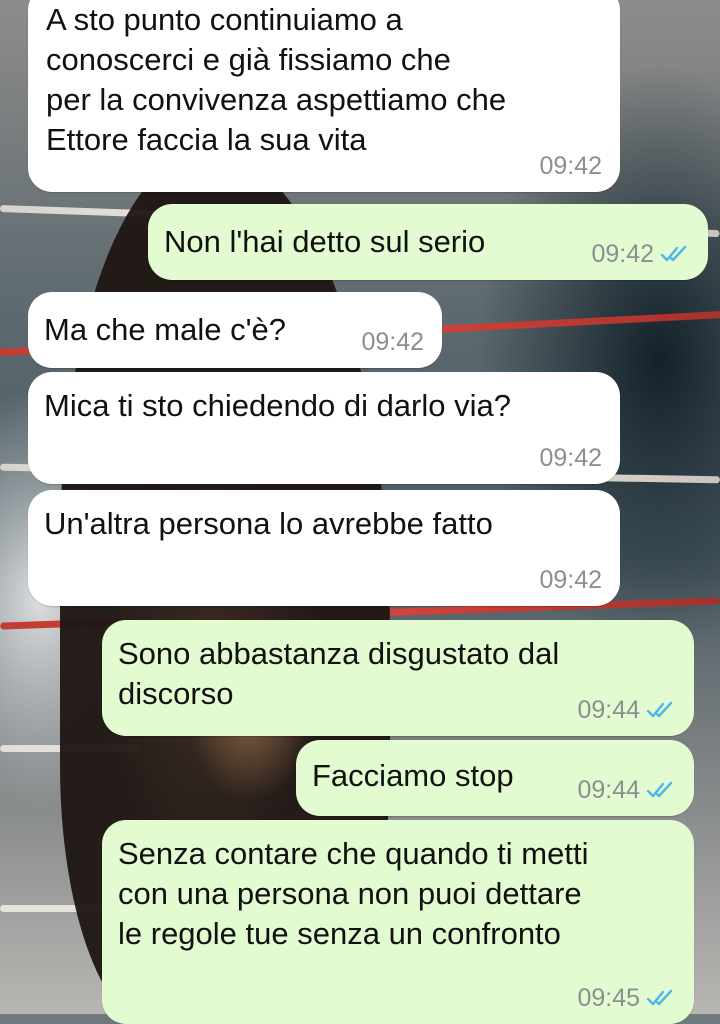  Describe the element at coordinates (428, 242) in the screenshot. I see `outgoing-message: Non l'hai detto sul serio 09:42` at that location.